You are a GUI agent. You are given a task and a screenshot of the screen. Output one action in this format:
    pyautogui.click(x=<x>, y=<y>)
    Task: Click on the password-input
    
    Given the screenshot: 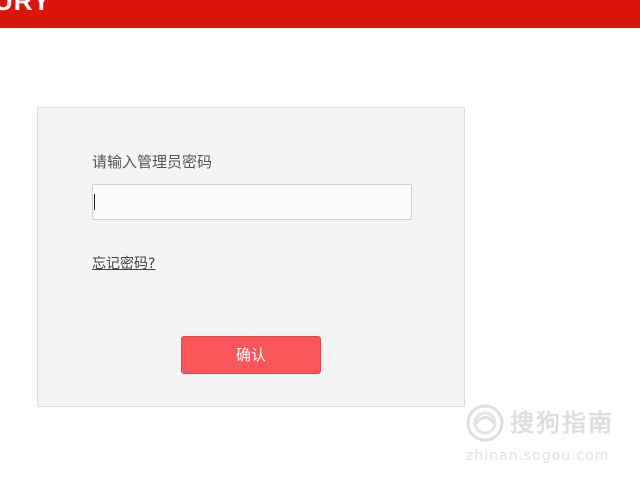 What is the action you would take?
    pyautogui.click(x=252, y=202)
    